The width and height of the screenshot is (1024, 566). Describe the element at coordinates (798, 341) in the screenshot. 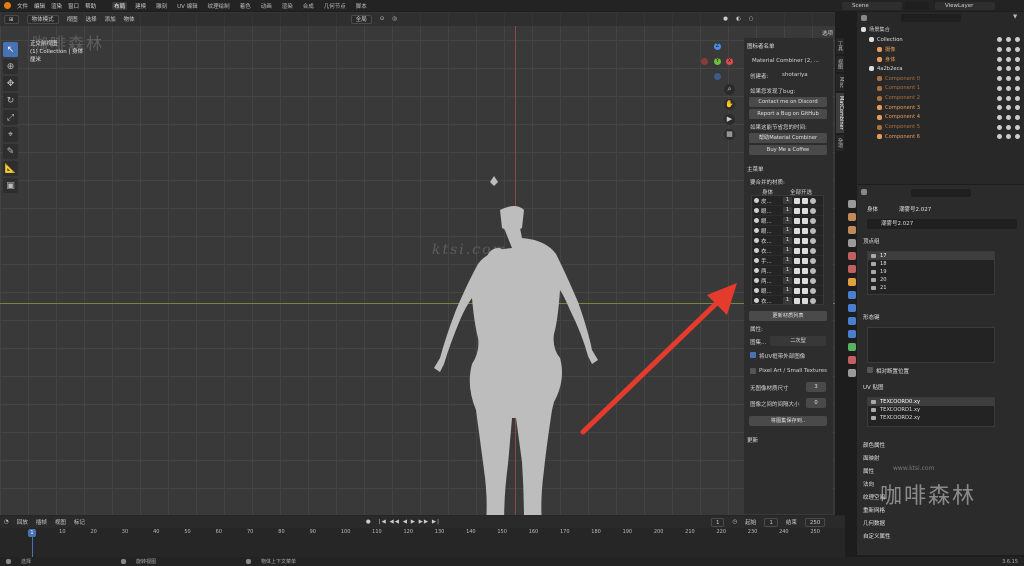

I see `atlas-type-dropdown: 二次型` at that location.